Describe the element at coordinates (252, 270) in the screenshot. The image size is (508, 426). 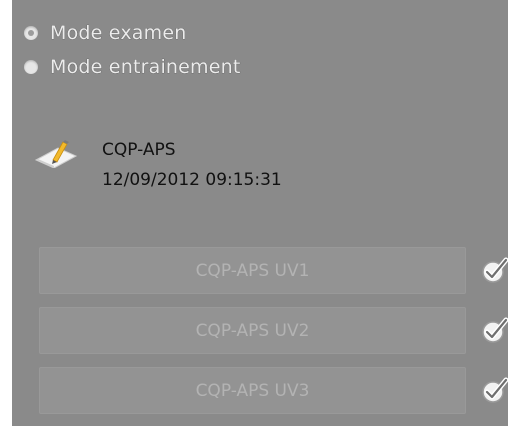
I see `unit-button-uv1: CQP-APS UV1` at that location.